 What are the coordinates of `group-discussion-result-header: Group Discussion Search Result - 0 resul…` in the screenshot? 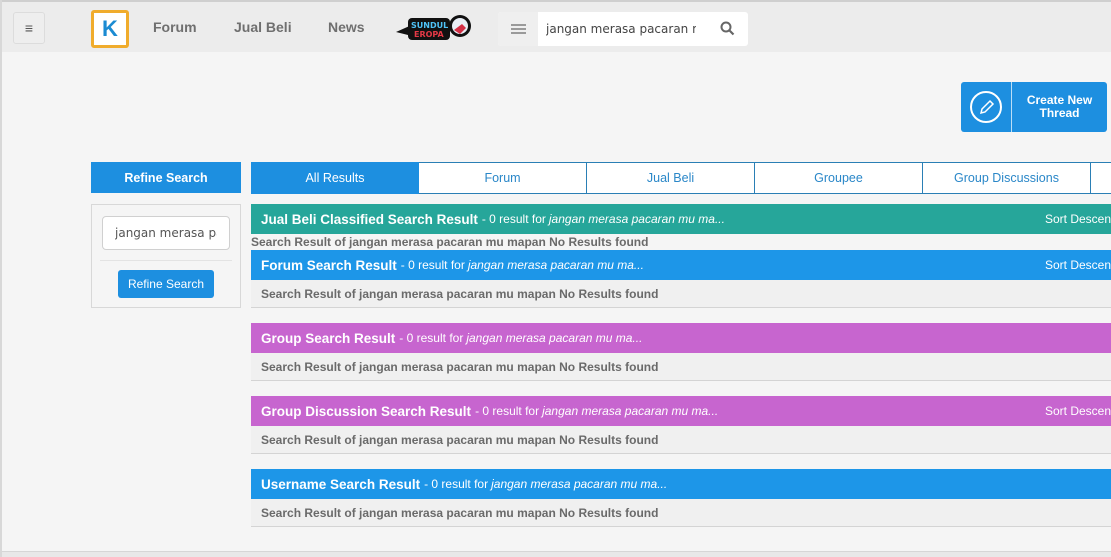 It's located at (681, 411).